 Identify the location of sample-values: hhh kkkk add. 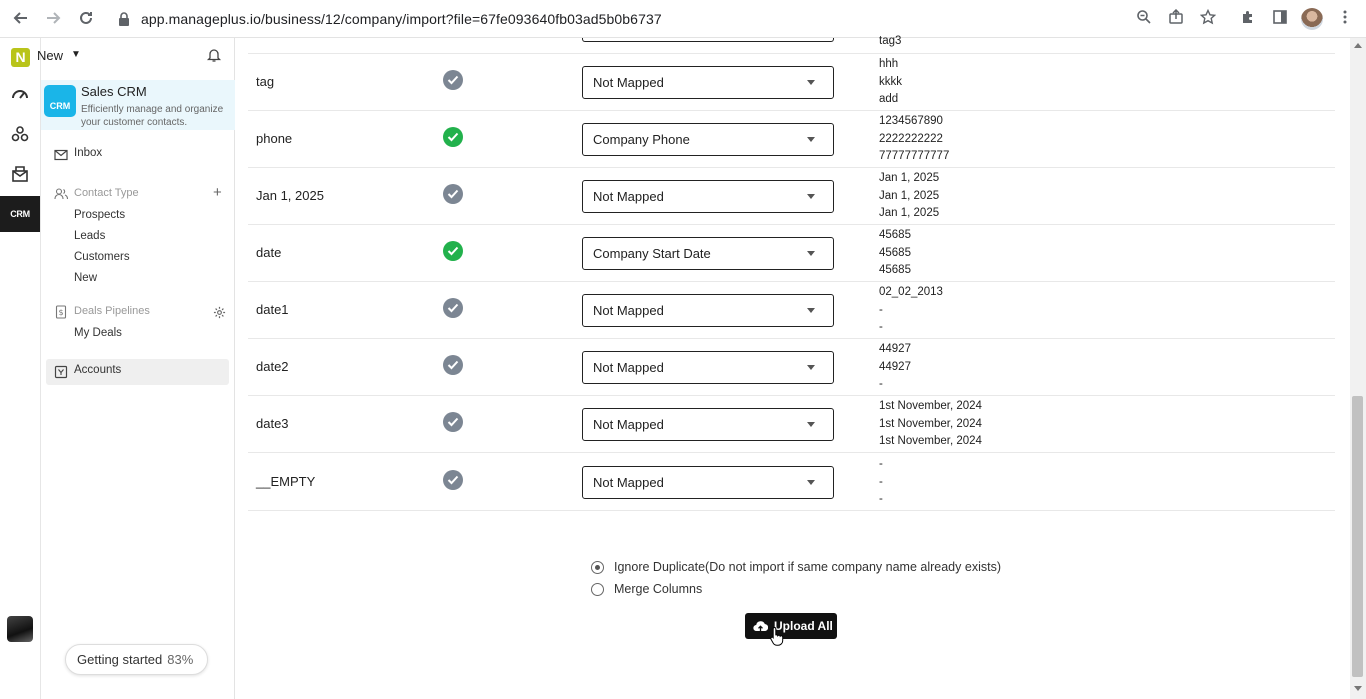
(890, 82).